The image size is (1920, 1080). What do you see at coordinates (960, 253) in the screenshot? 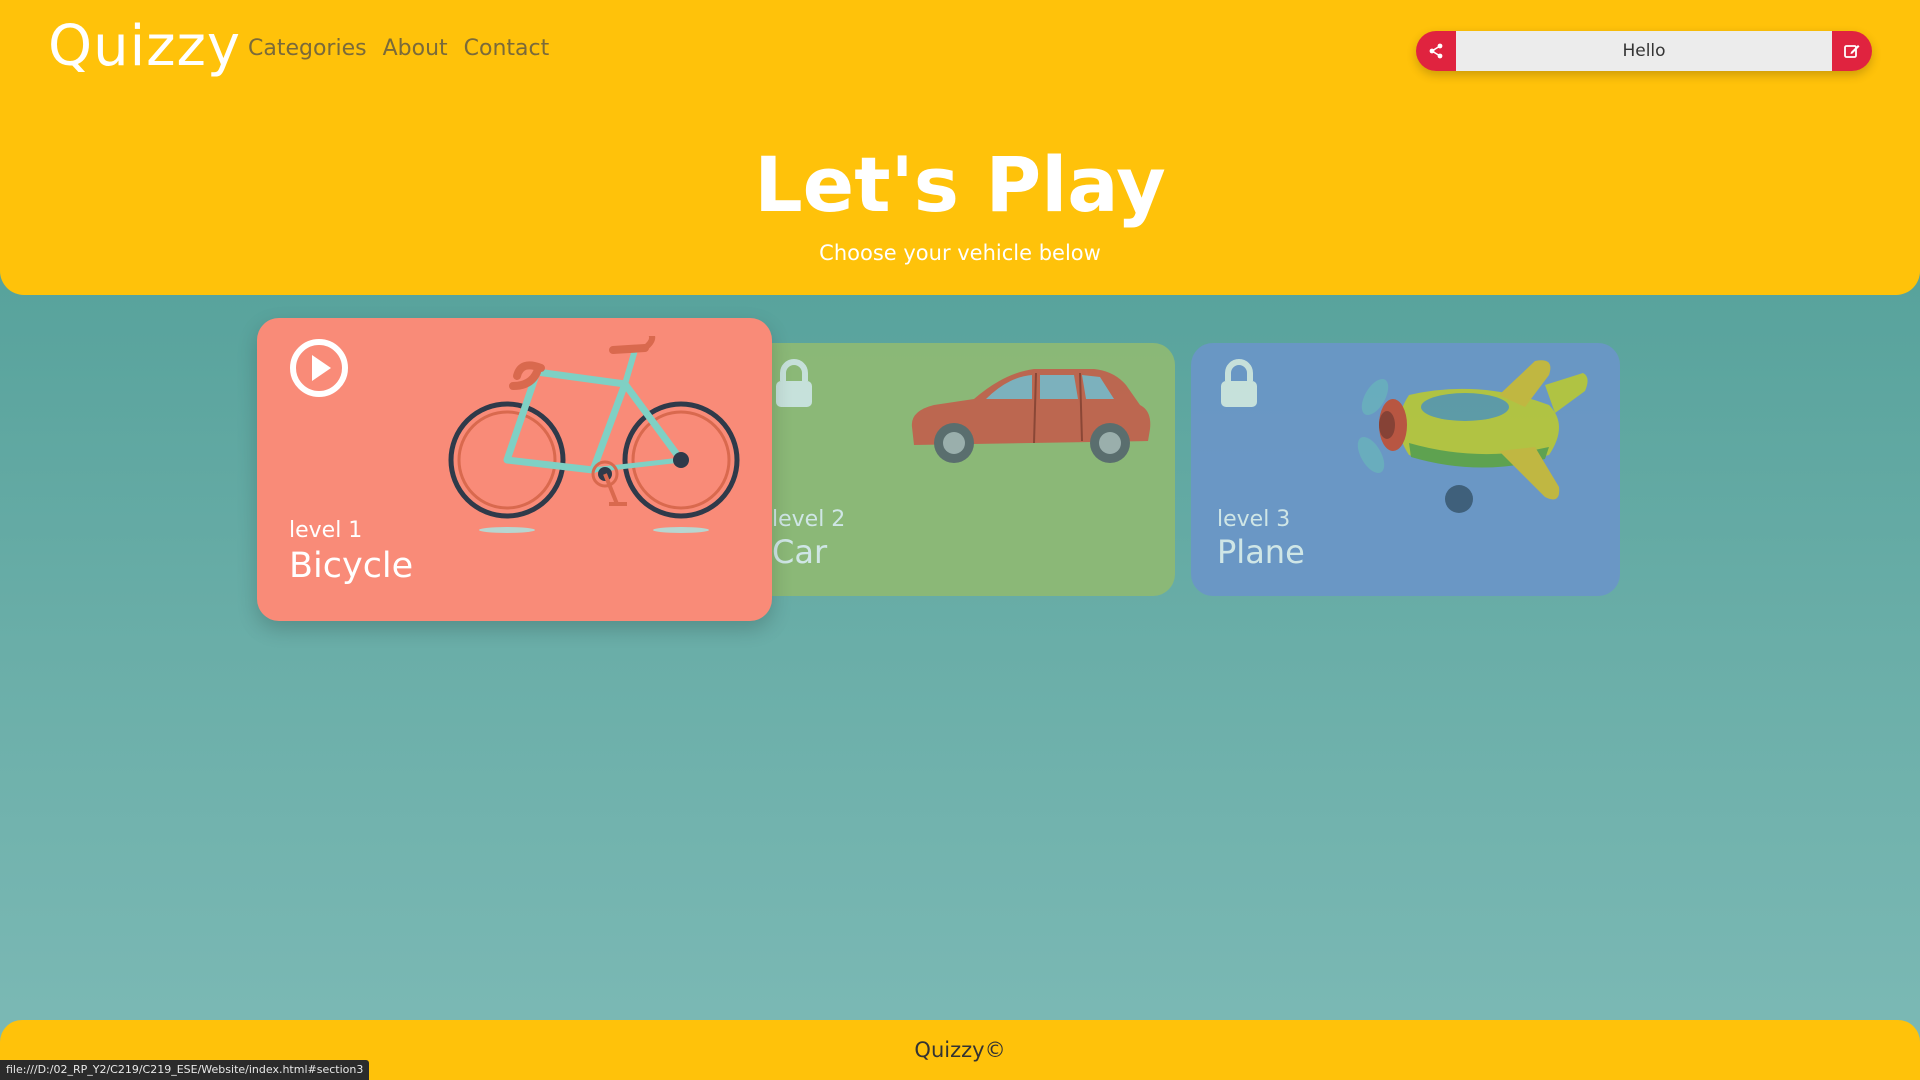
I see `page-subtitle: Choose your vehicle below` at bounding box center [960, 253].